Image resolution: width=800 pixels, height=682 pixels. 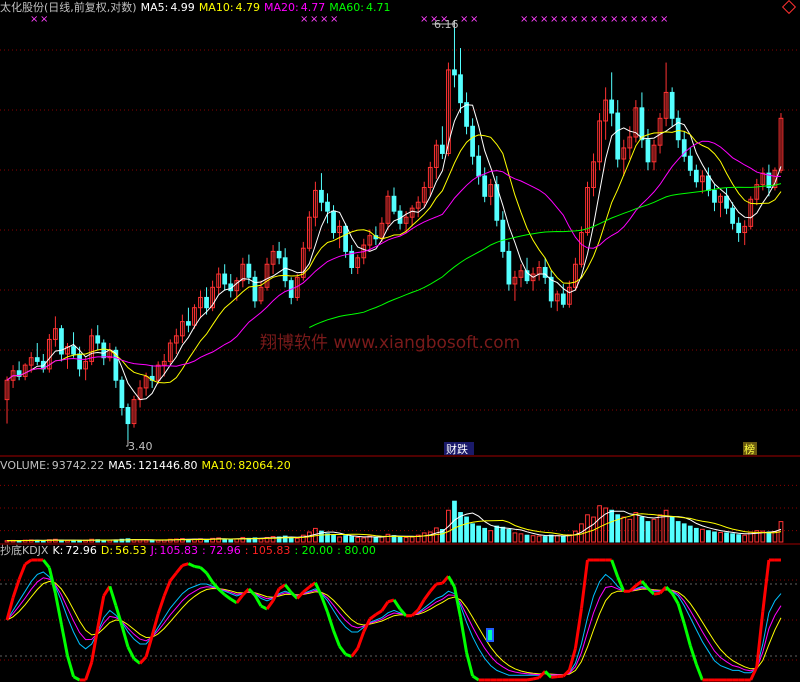 I want to click on marker-bang: 榜, so click(x=749, y=449).